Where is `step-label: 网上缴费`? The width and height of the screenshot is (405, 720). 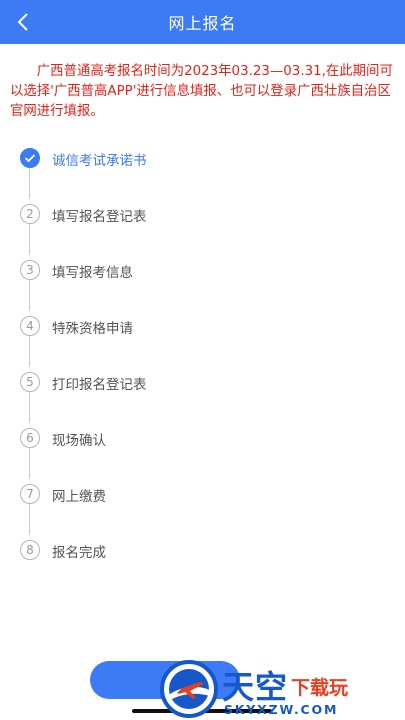
step-label: 网上缴费 is located at coordinates (79, 497).